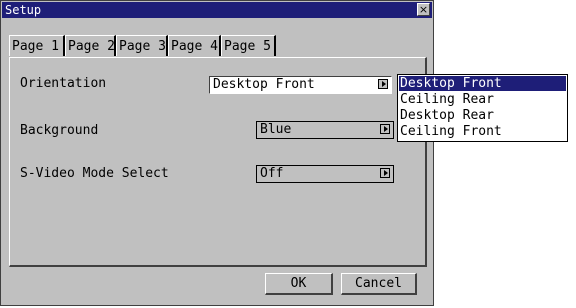 The width and height of the screenshot is (576, 308). What do you see at coordinates (94, 173) in the screenshot?
I see `svideo-label: S-Video Mode Select` at bounding box center [94, 173].